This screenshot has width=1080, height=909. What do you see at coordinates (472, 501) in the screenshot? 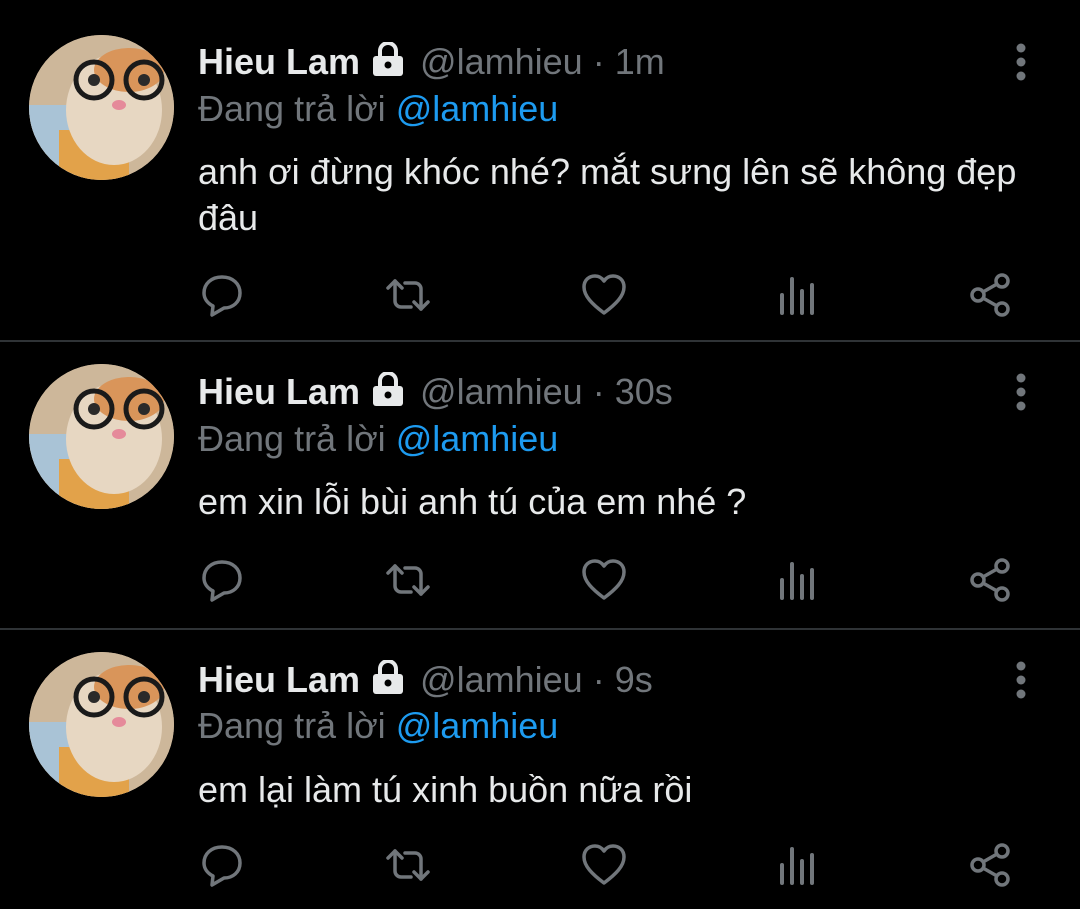
I see `tweet-text: em xin lỗi bùi anh tú của em nhé ?` at bounding box center [472, 501].